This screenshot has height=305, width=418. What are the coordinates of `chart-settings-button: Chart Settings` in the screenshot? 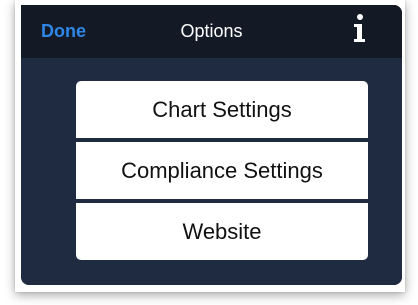 It's located at (222, 109).